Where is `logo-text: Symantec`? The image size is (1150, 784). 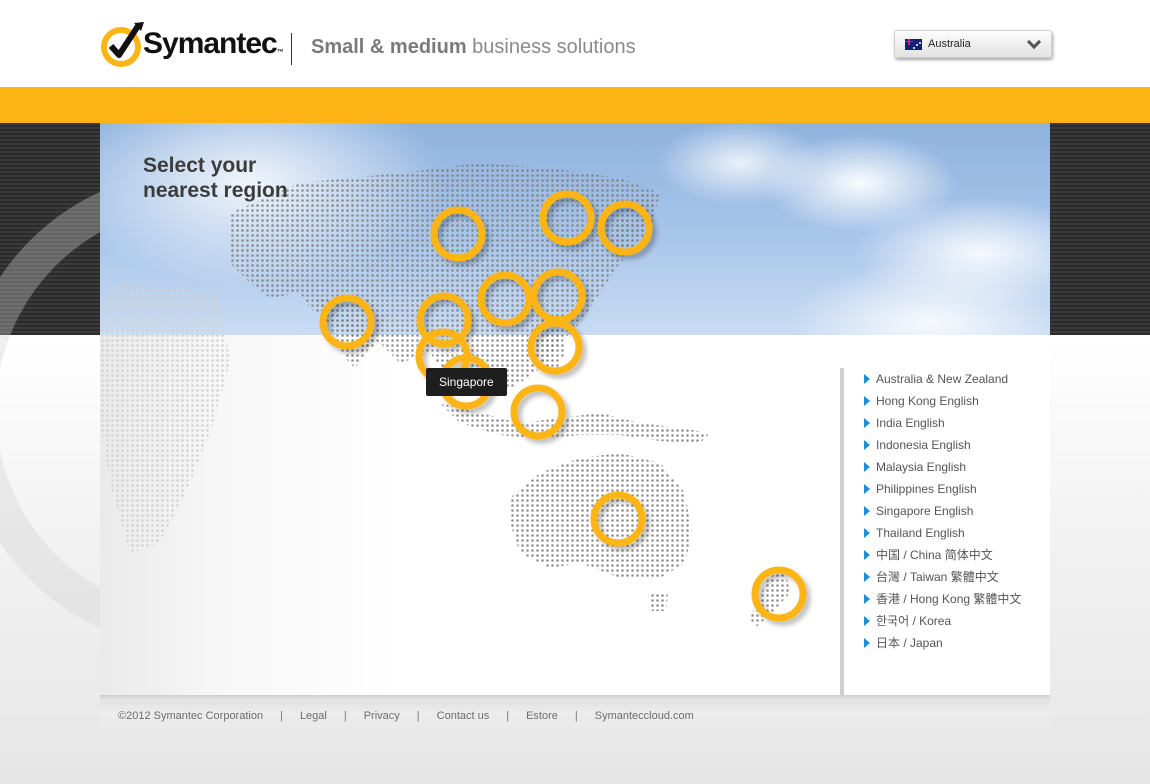
logo-text: Symantec is located at coordinates (210, 43).